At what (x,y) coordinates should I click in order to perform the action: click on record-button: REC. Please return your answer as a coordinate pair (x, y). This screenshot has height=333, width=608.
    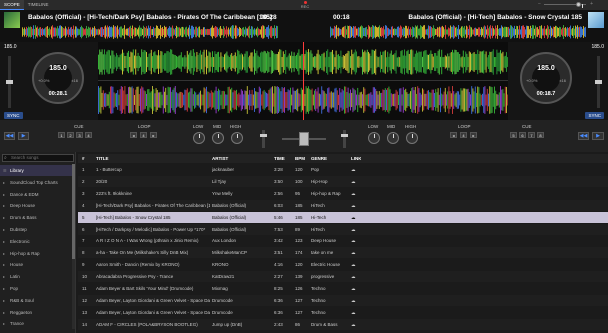
    Looking at the image, I should click on (305, 5).